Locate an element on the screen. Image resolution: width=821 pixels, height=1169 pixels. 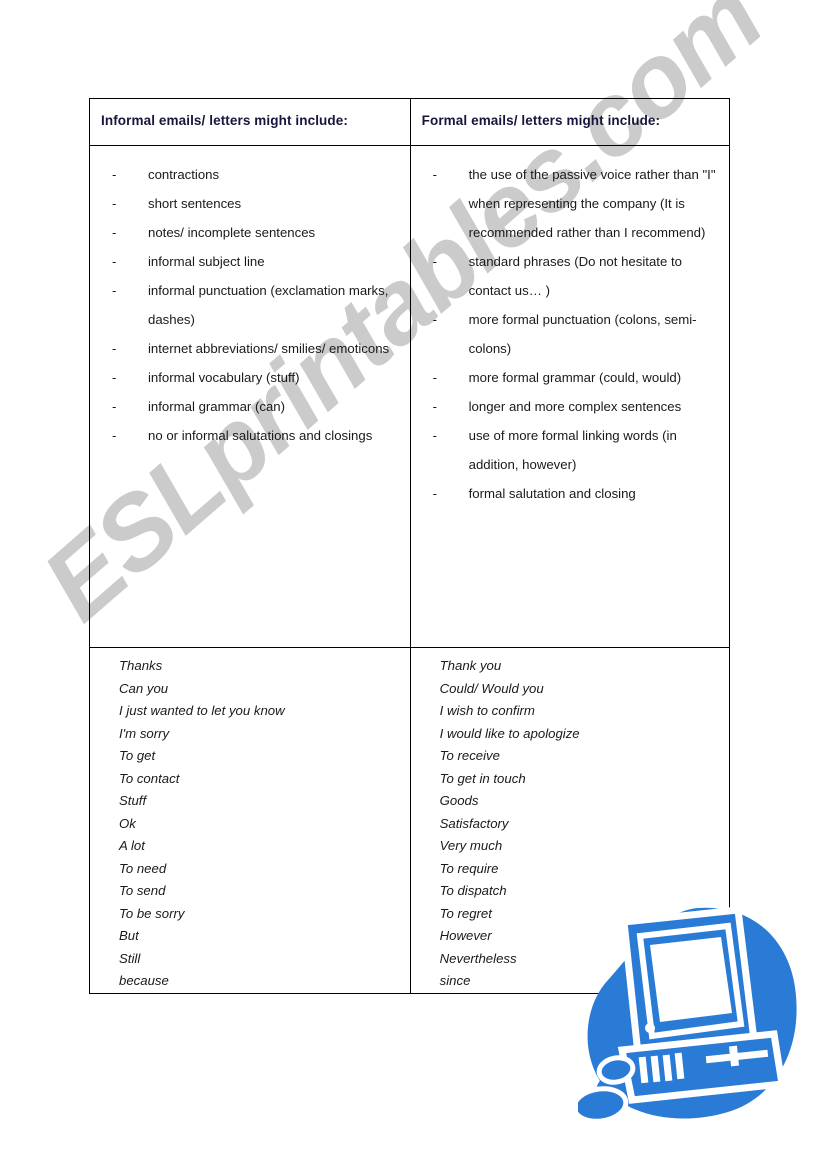
list-item-label: short sentences is located at coordinates (195, 203).